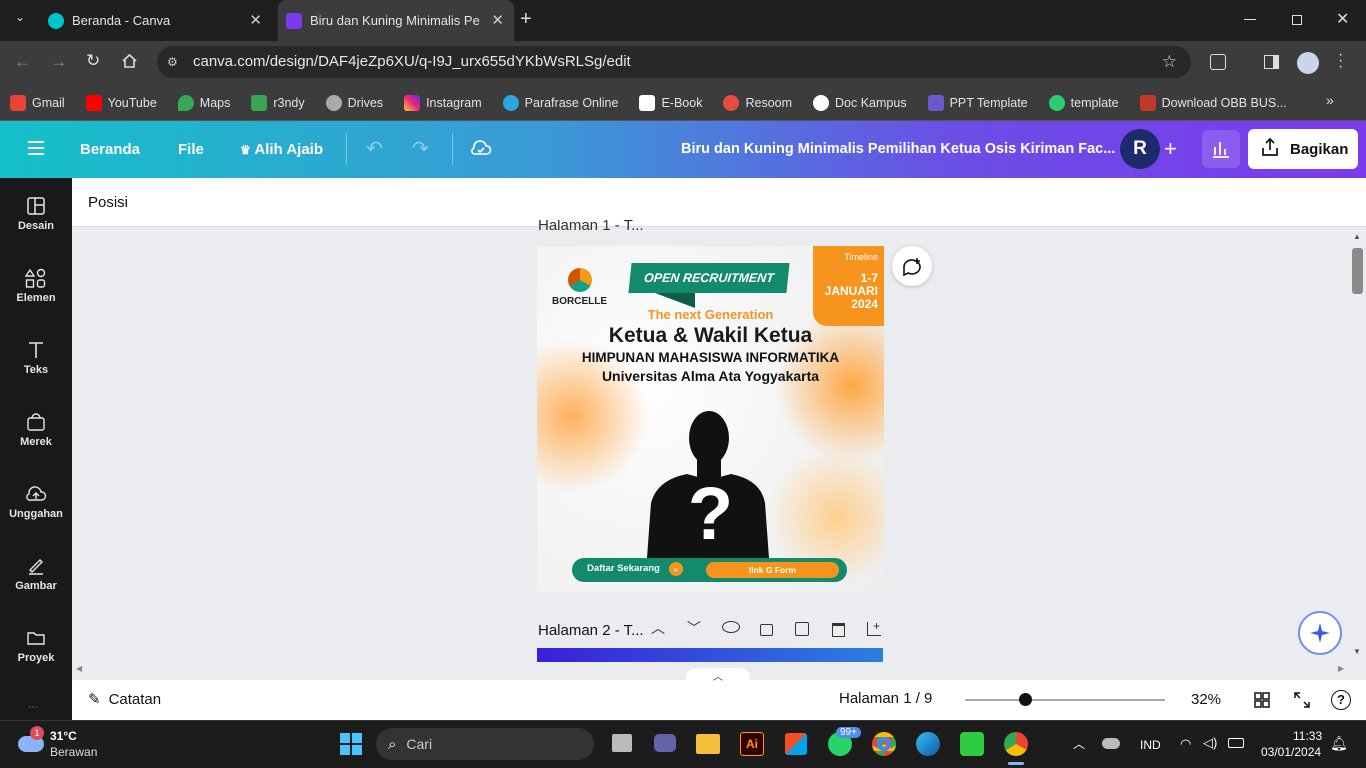  What do you see at coordinates (658, 628) in the screenshot?
I see `chevron-up-icon: ︿` at bounding box center [658, 628].